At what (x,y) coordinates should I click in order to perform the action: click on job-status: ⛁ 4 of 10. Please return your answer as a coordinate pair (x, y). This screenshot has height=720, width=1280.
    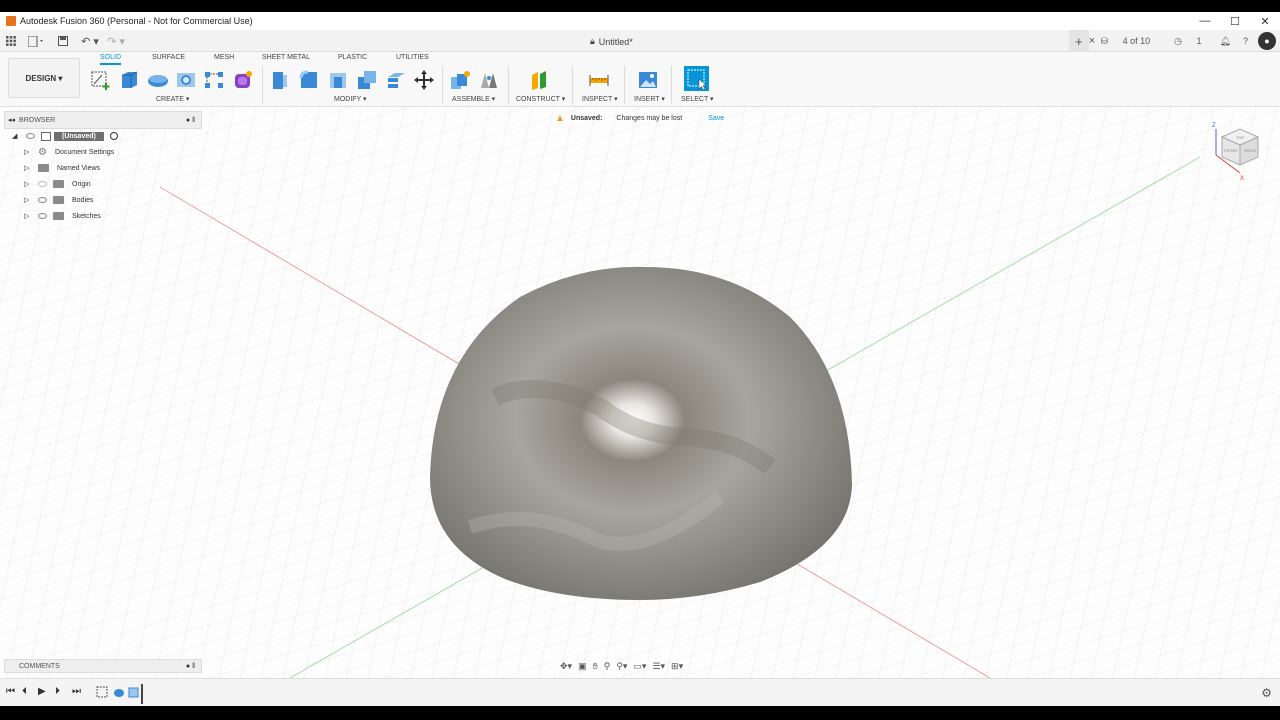
    Looking at the image, I should click on (1126, 41).